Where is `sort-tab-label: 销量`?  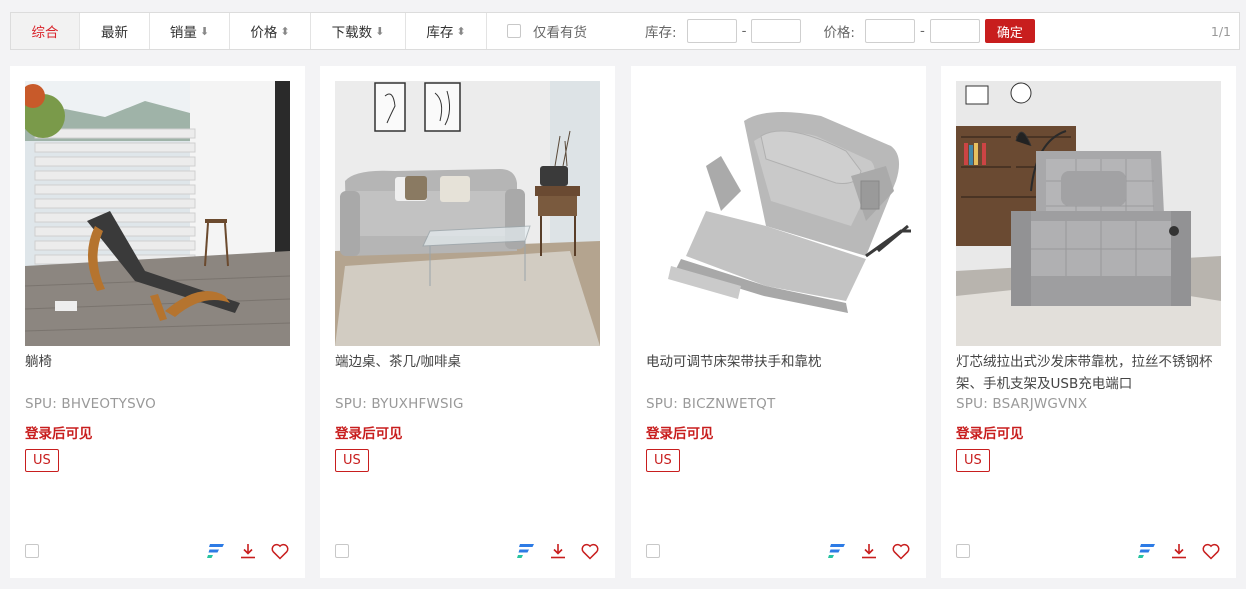 sort-tab-label: 销量 is located at coordinates (183, 33).